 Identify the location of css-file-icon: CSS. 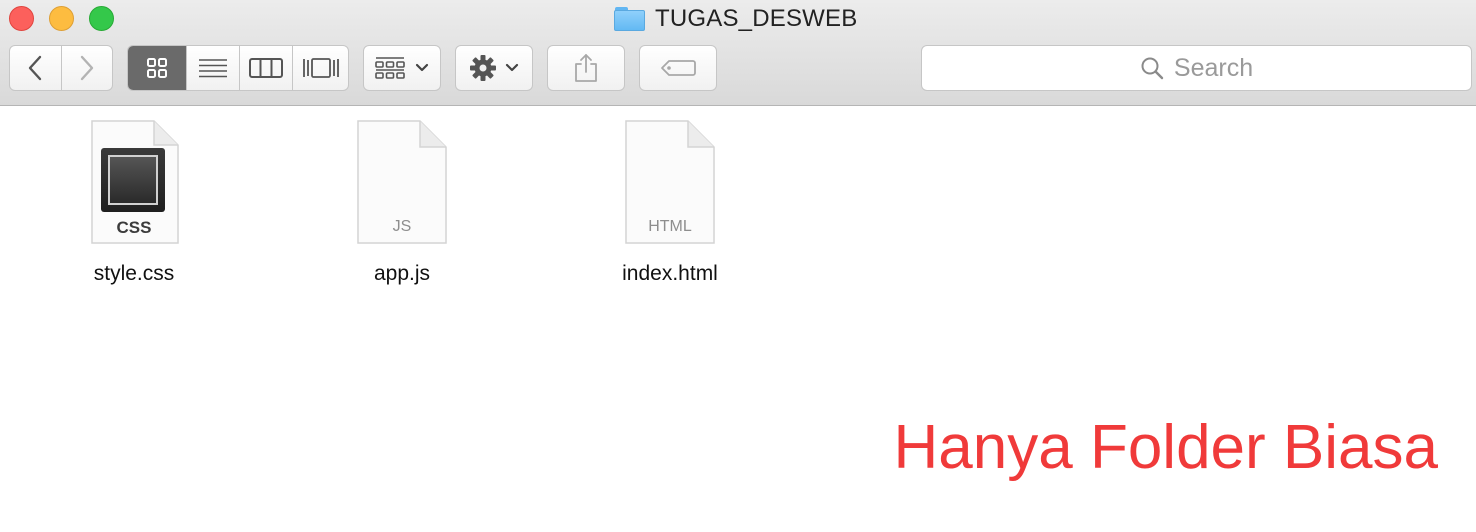
(134, 183).